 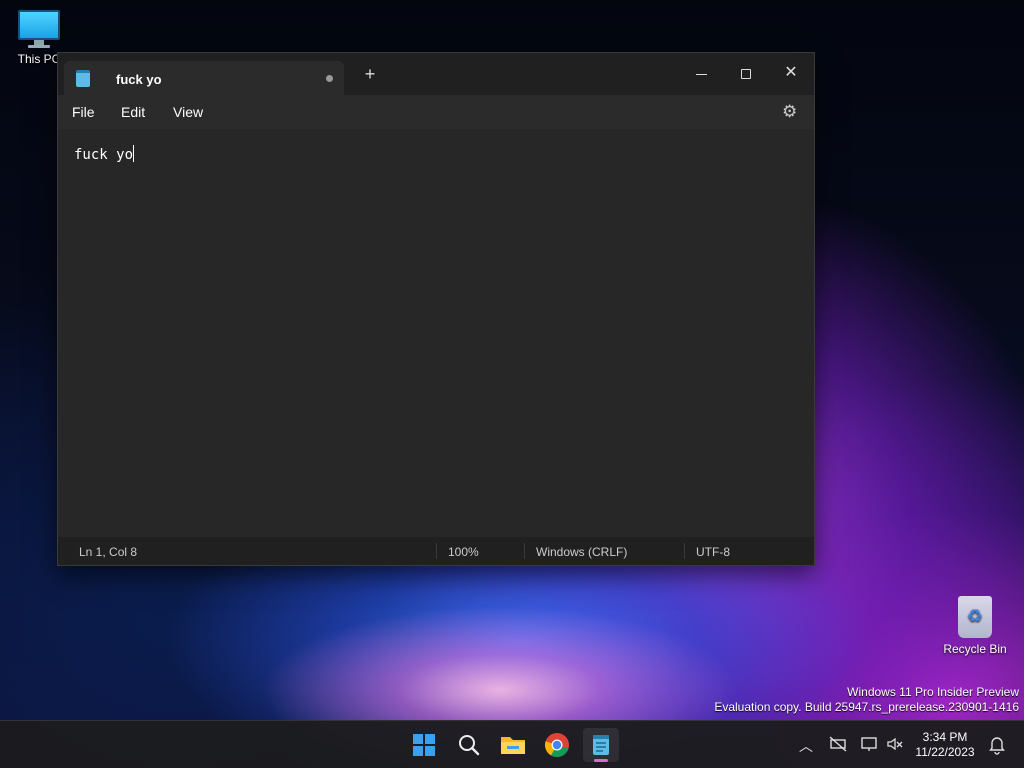 I want to click on close-icon: ✕, so click(x=791, y=72).